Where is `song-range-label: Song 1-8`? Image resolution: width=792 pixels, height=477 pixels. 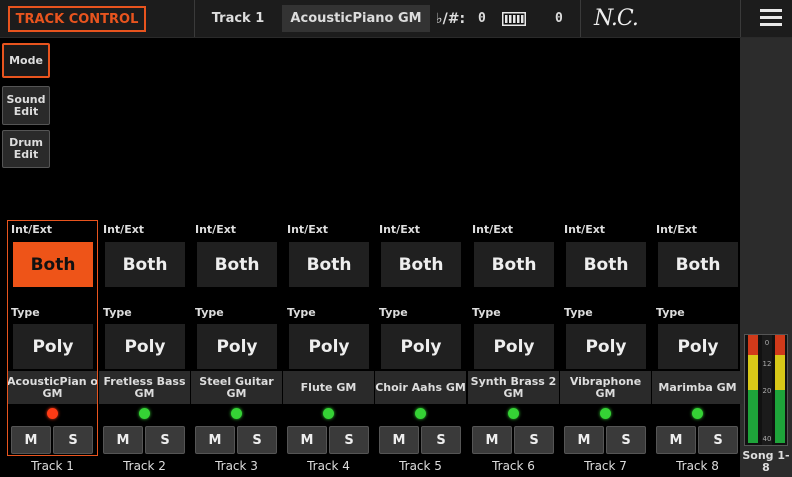 song-range-label: Song 1-8 is located at coordinates (766, 461).